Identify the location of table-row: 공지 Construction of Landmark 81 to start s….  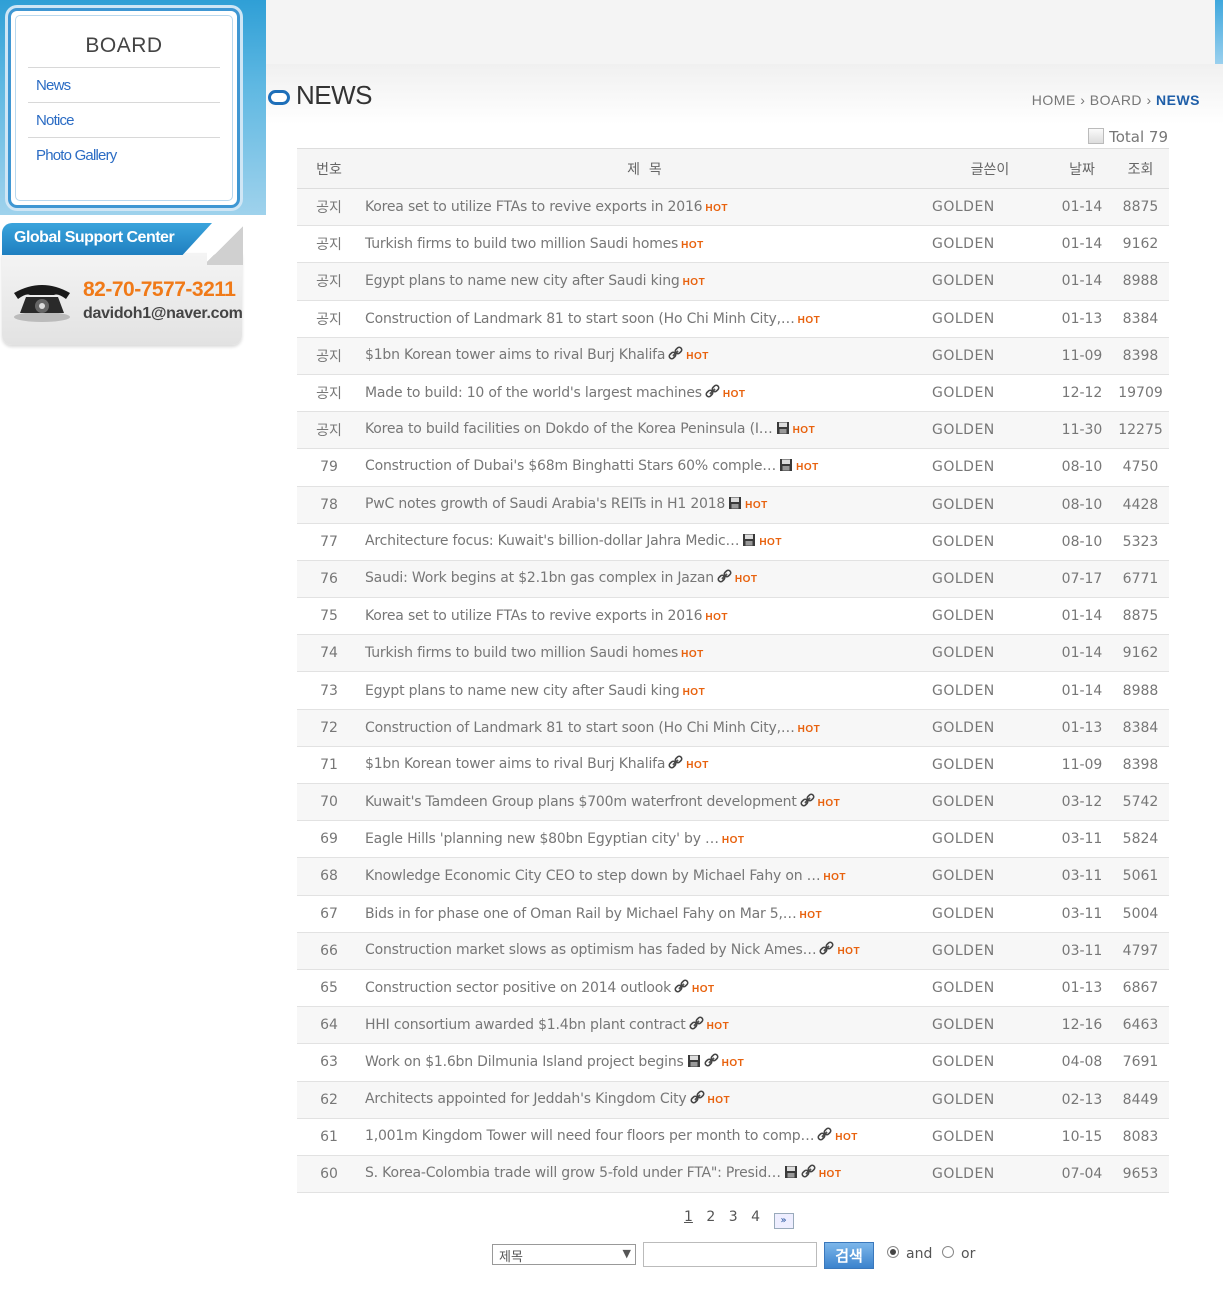
(733, 319).